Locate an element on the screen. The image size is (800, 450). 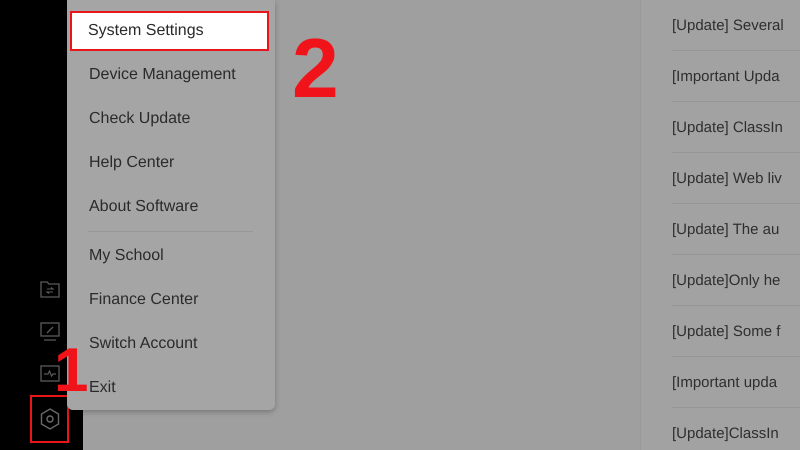
folder-icon is located at coordinates (50, 289).